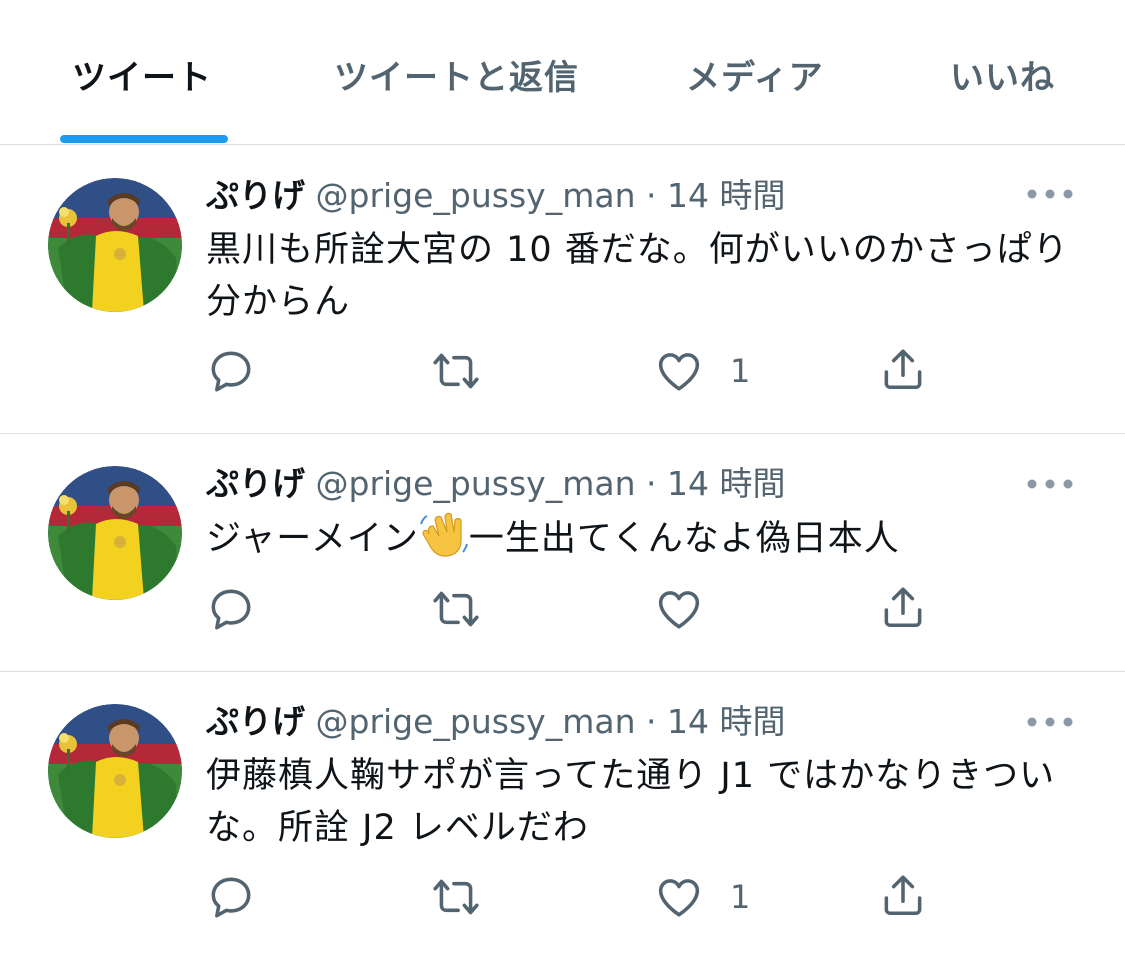  Describe the element at coordinates (142, 74) in the screenshot. I see `tab-tweets: ツイート` at that location.